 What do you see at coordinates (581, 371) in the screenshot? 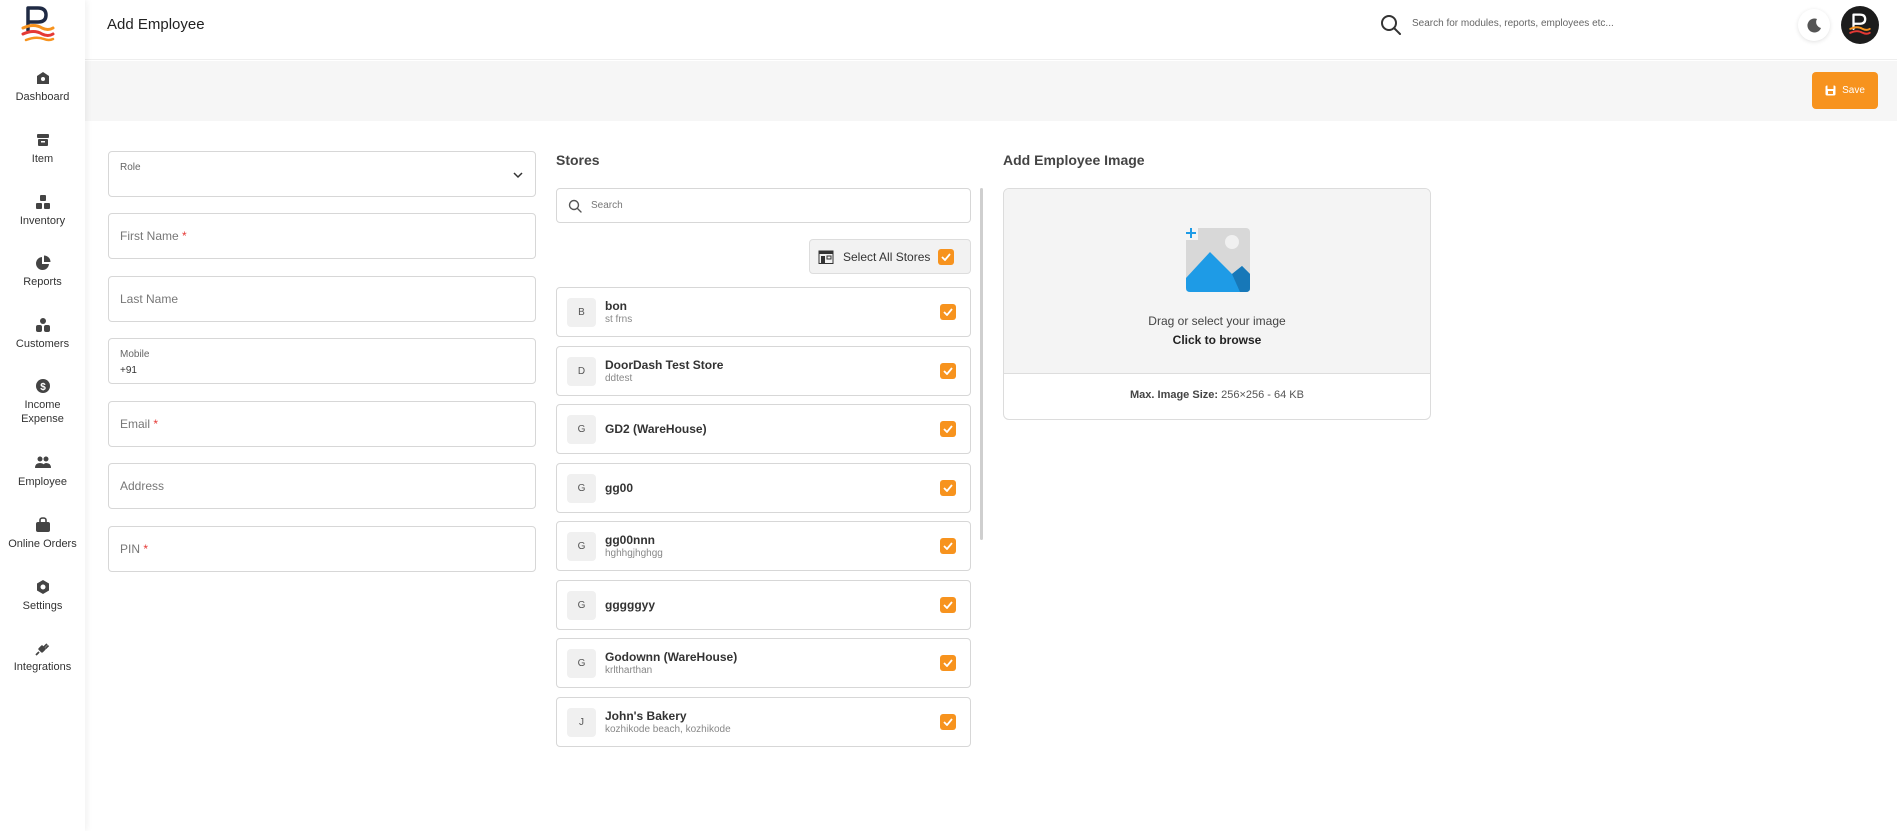
I see `store-letter-badge: D` at bounding box center [581, 371].